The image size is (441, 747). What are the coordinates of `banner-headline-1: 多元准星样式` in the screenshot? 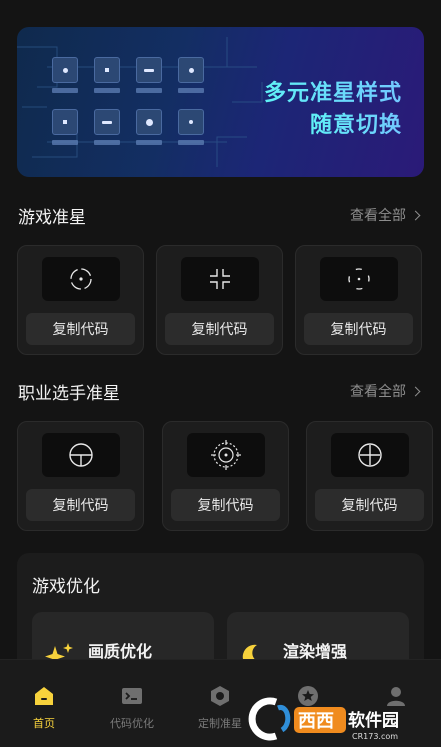 It's located at (333, 91).